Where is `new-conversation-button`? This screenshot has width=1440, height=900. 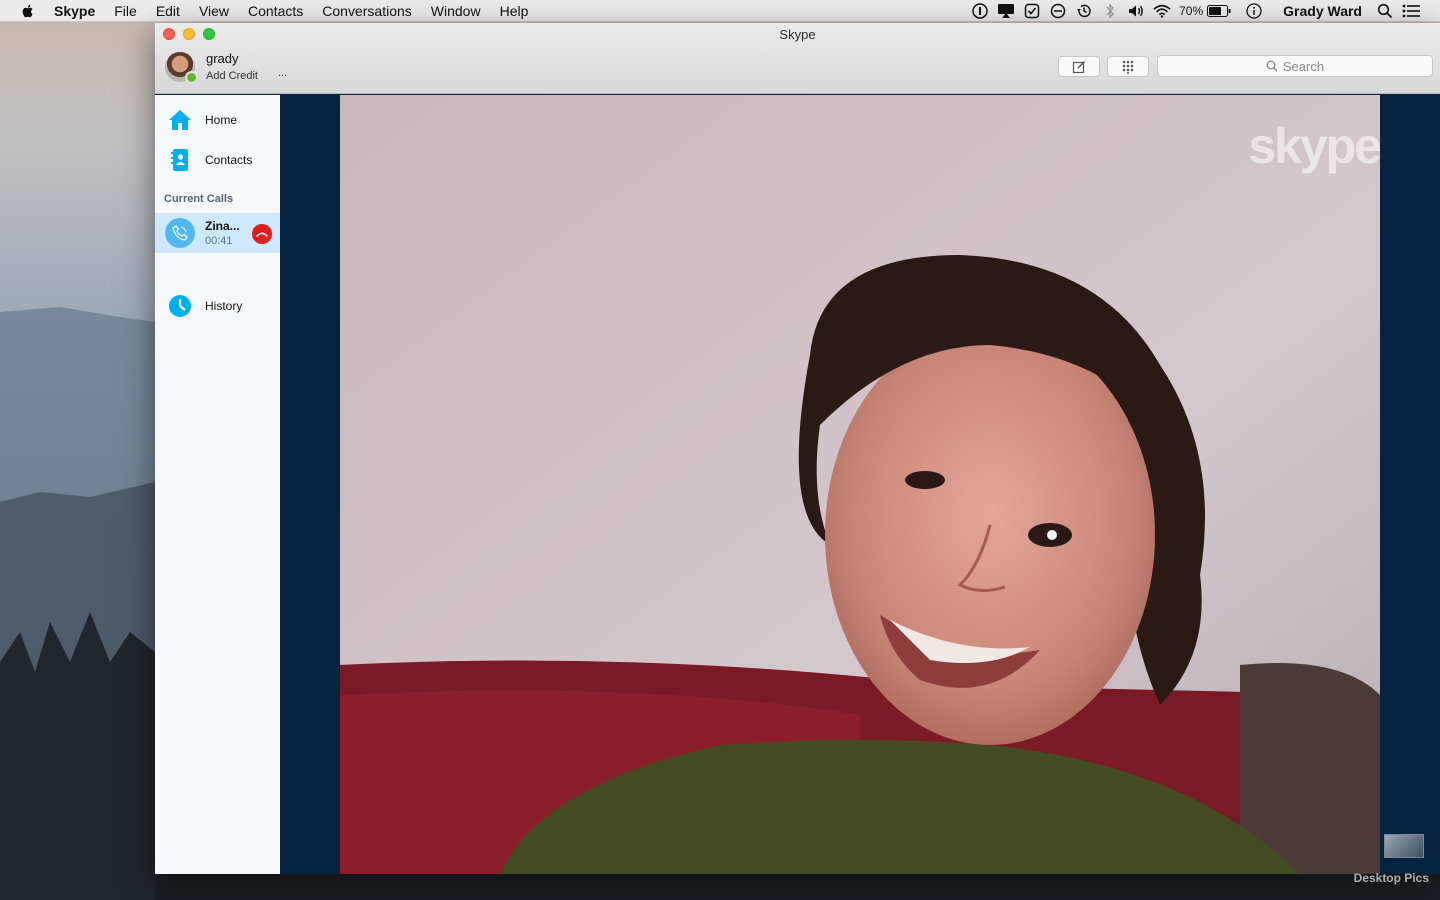
new-conversation-button is located at coordinates (1079, 66).